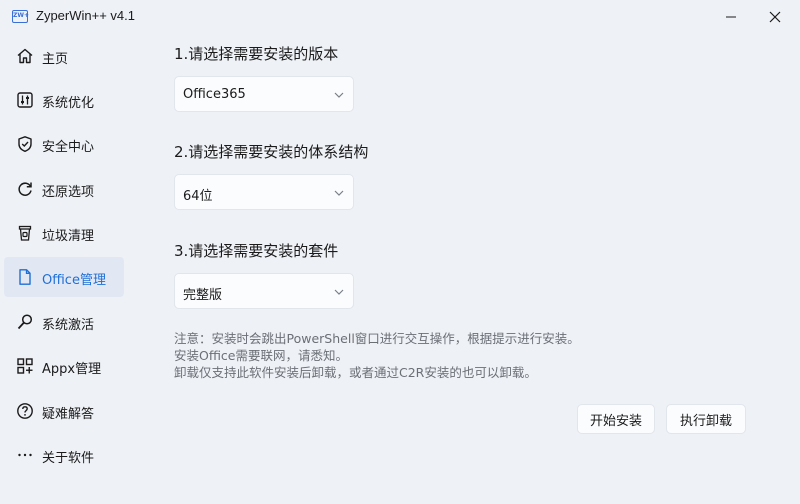  I want to click on suite-select-value: 完整版, so click(203, 295).